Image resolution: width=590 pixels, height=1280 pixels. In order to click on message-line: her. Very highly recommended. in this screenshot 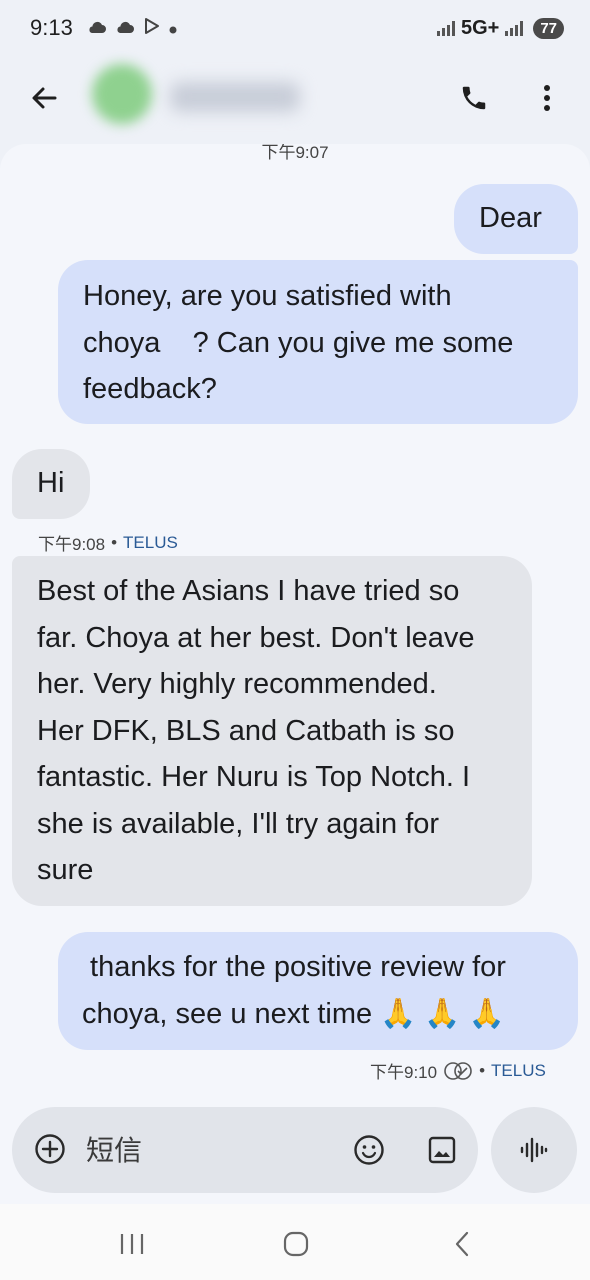, I will do `click(237, 684)`.